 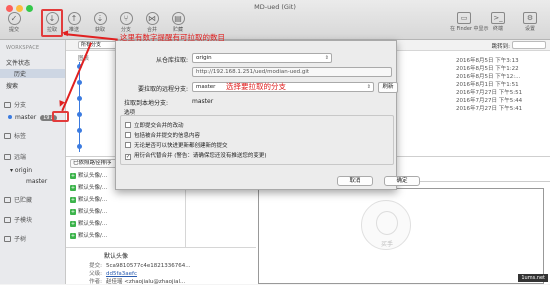 I want to click on commit-merged-changes-checkbox: 立即提交合并的改动, so click(x=154, y=125).